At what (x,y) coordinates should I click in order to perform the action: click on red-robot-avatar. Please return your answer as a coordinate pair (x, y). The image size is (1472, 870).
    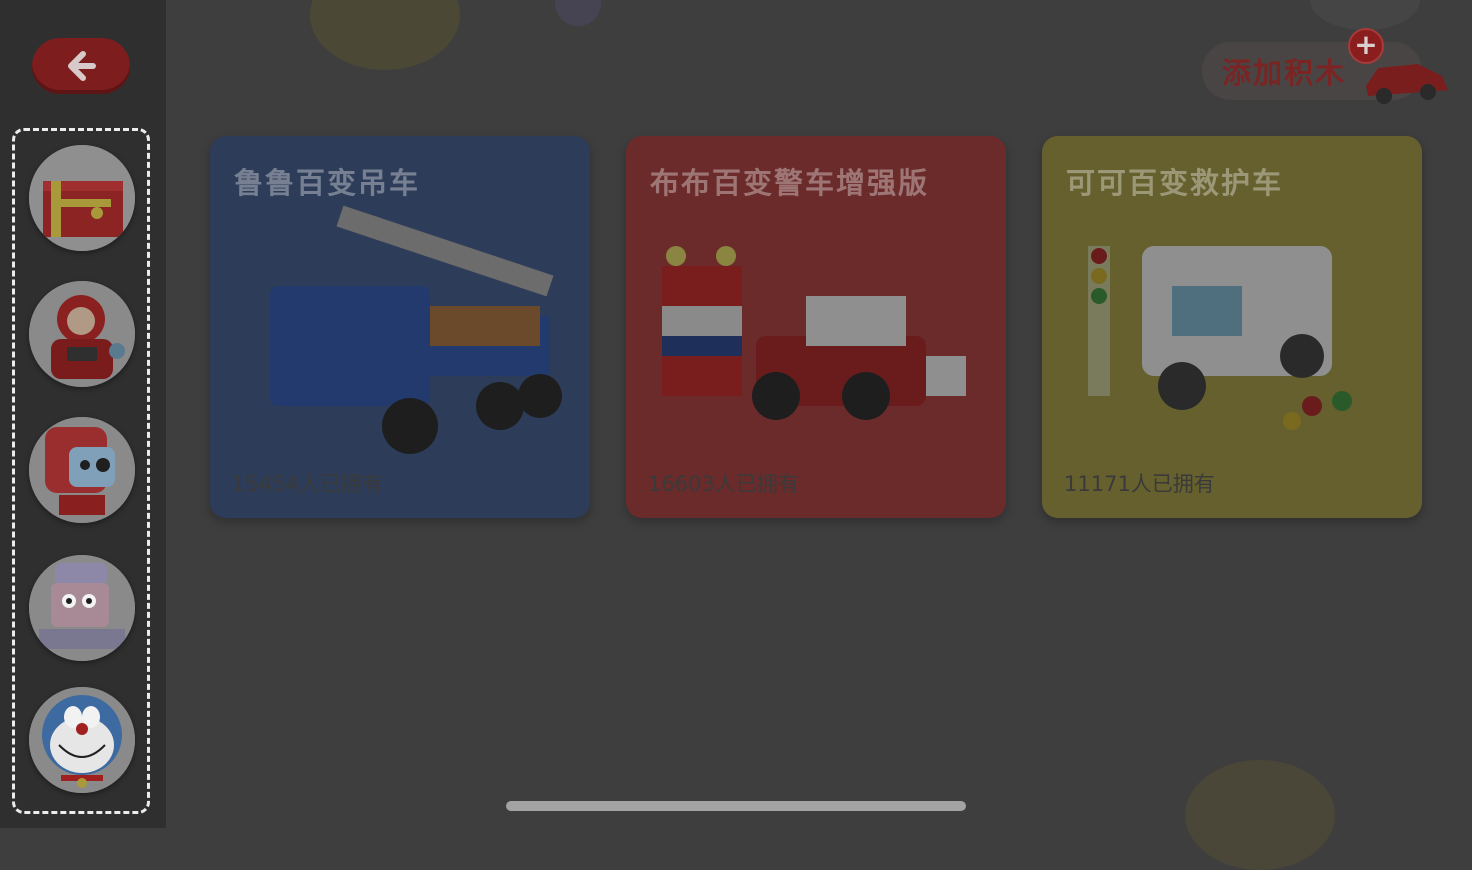
    Looking at the image, I should click on (82, 334).